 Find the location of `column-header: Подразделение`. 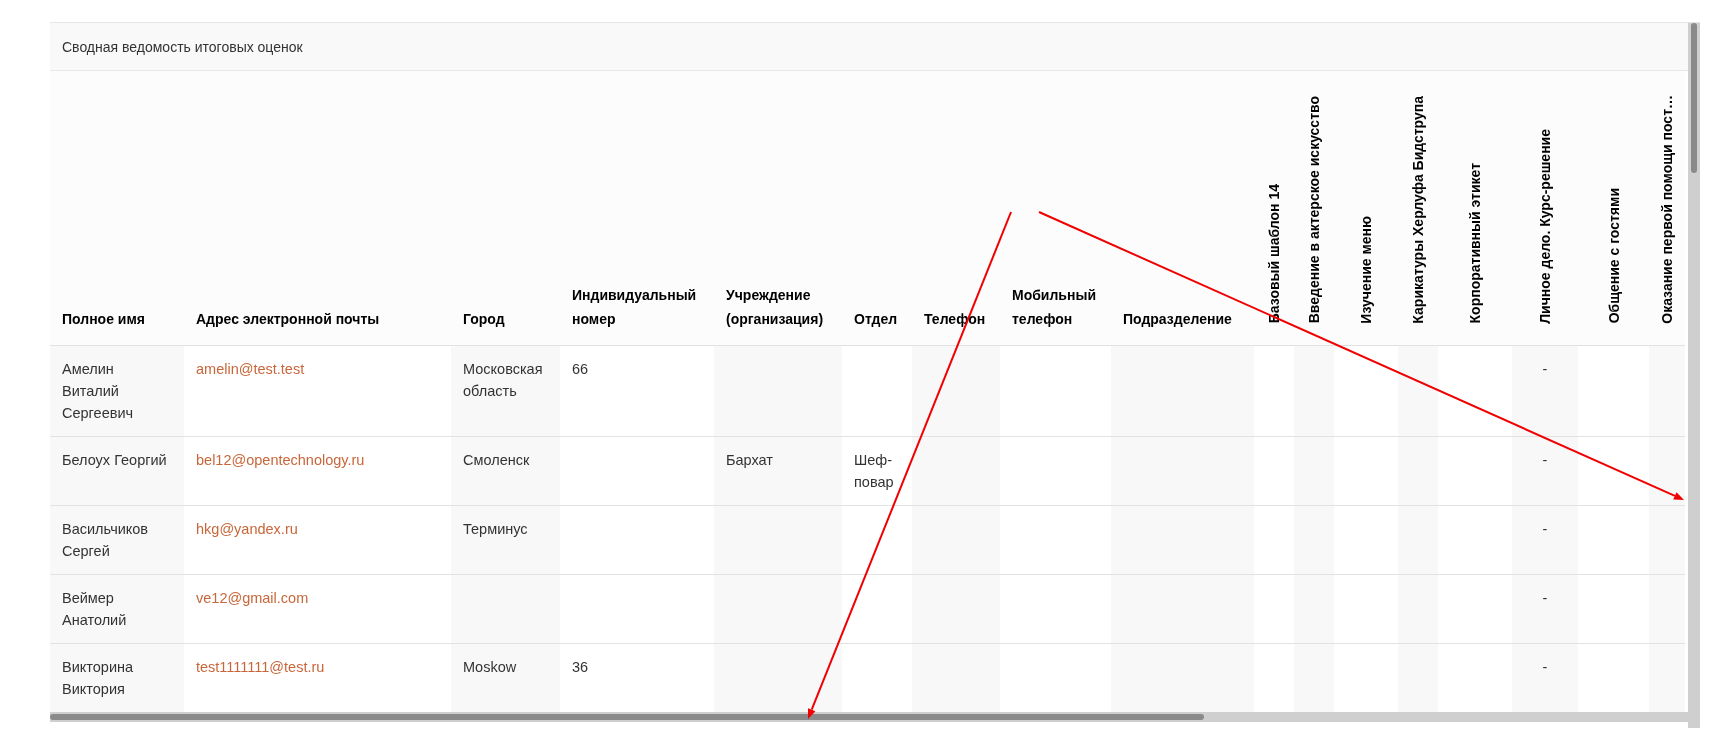

column-header: Подразделение is located at coordinates (1183, 318).